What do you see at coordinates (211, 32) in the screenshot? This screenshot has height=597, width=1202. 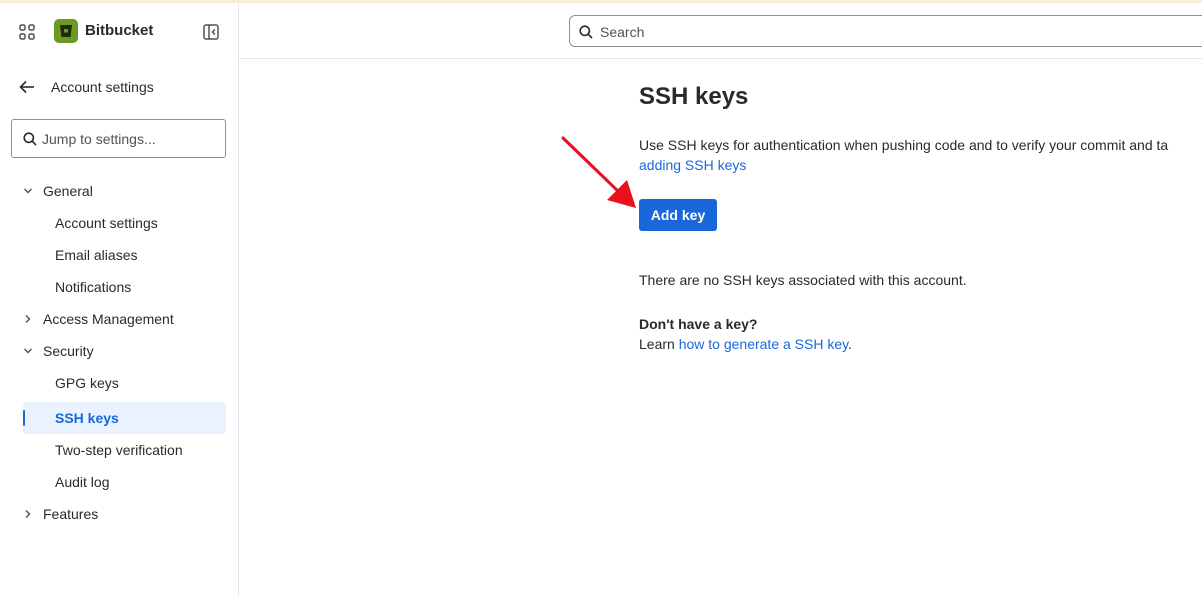 I see `sidebar-collapse-icon` at bounding box center [211, 32].